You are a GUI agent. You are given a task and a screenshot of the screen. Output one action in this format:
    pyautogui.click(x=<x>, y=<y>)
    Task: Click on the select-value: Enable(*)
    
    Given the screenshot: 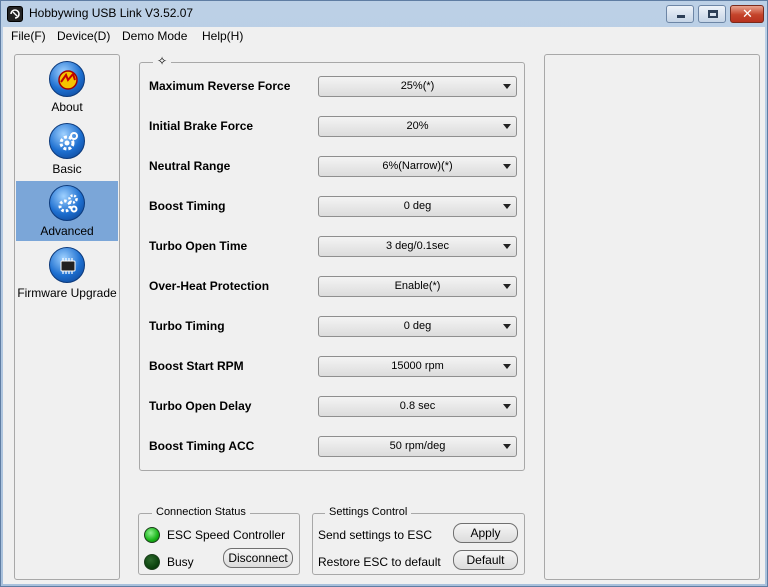 What is the action you would take?
    pyautogui.click(x=417, y=286)
    